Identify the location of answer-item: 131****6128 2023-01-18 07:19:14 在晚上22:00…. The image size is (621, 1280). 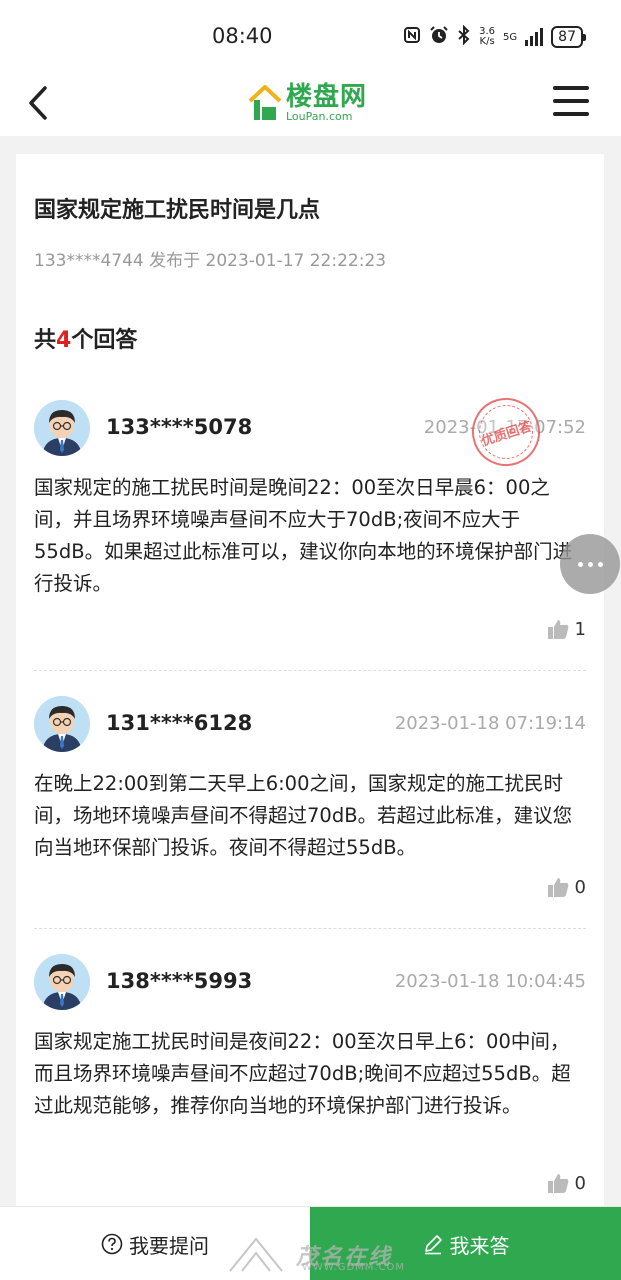
(310, 801).